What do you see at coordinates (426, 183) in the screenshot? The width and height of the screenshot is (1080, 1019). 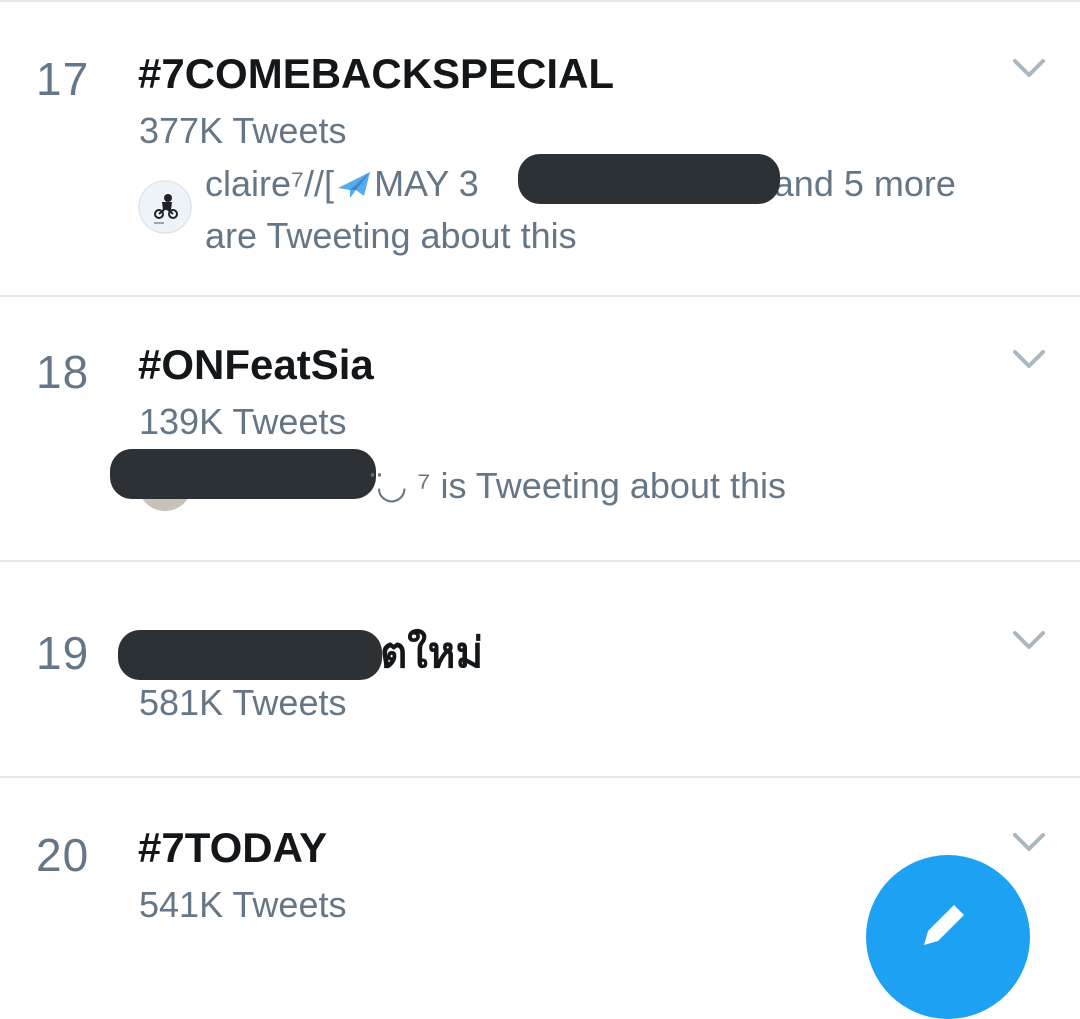 I see `context-user-handle: MAY 3` at bounding box center [426, 183].